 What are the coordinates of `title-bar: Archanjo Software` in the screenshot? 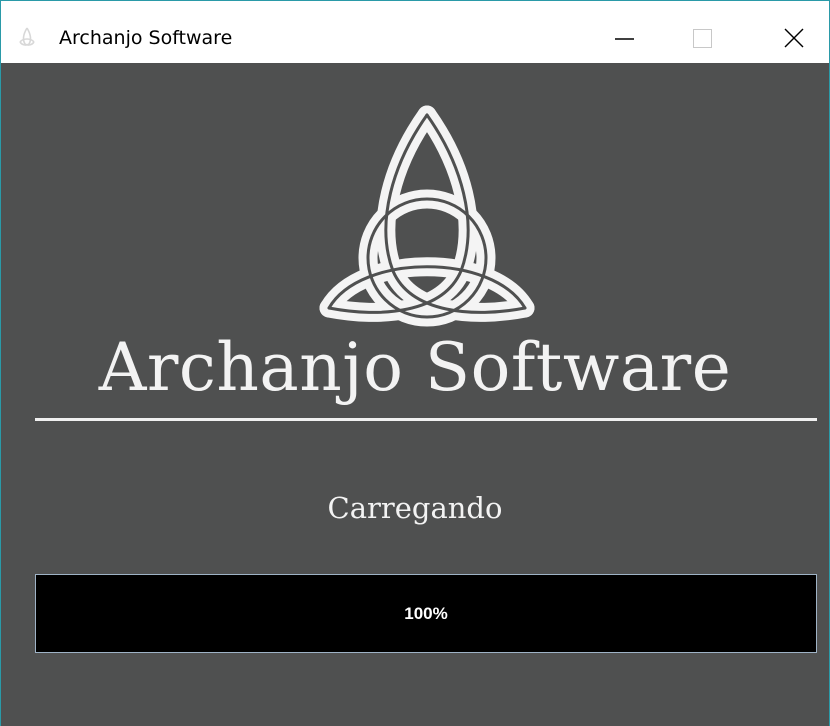 It's located at (415, 32).